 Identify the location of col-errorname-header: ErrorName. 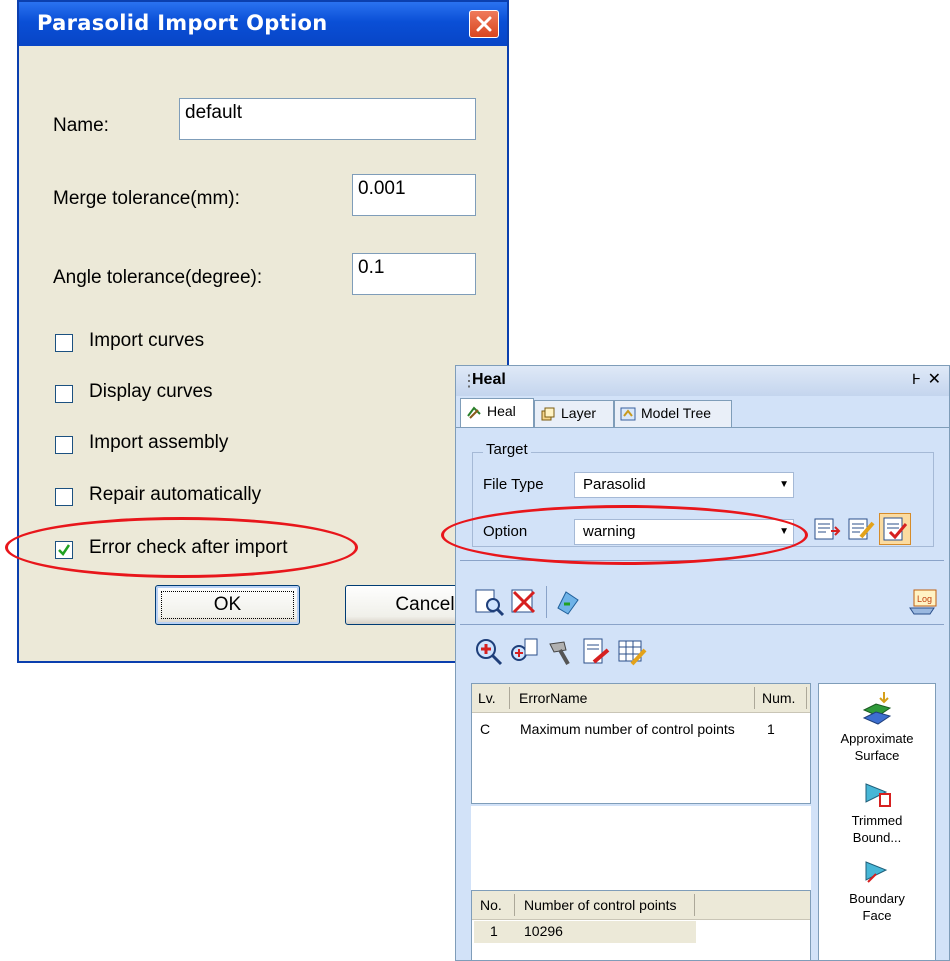
(553, 698).